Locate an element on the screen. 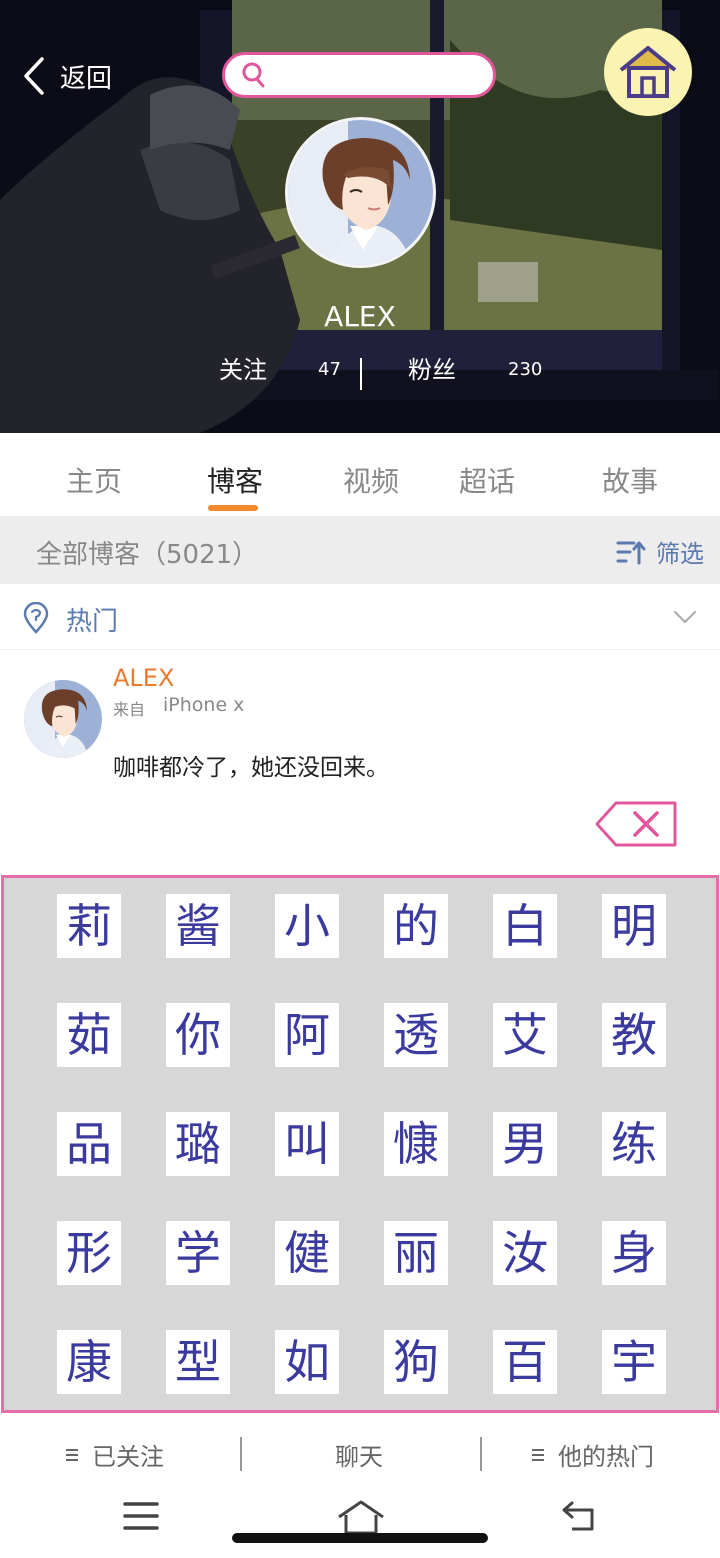 Image resolution: width=720 pixels, height=1558 pixels. char-key: 丽 is located at coordinates (416, 1253).